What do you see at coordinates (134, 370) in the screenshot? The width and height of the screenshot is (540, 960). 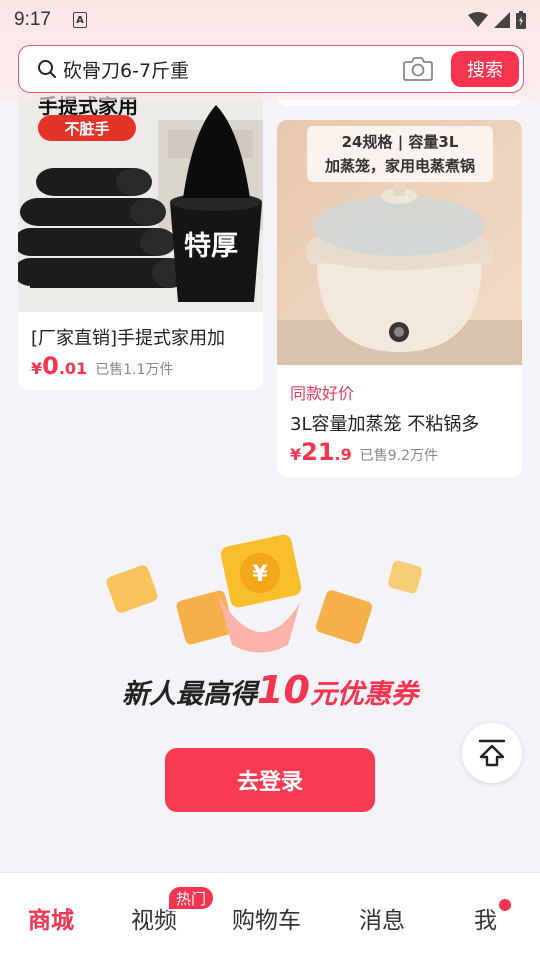 I see `sold-count: 已售1.1万件` at bounding box center [134, 370].